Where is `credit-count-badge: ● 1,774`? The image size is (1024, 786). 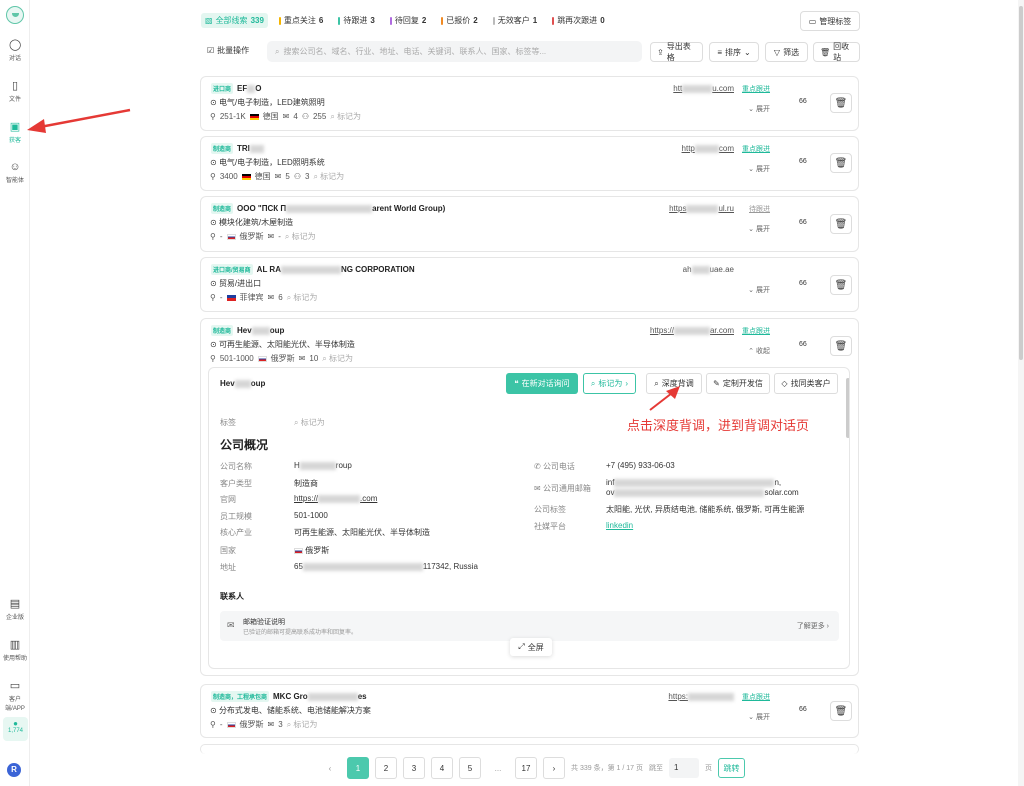
credit-count-badge: ● 1,774 is located at coordinates (15, 729).